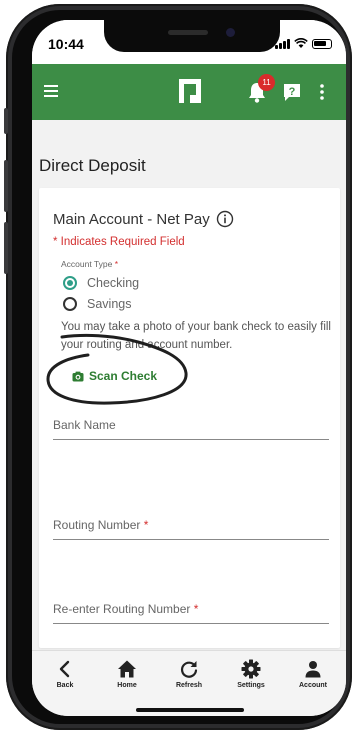  I want to click on radio-checking: Checking, so click(101, 283).